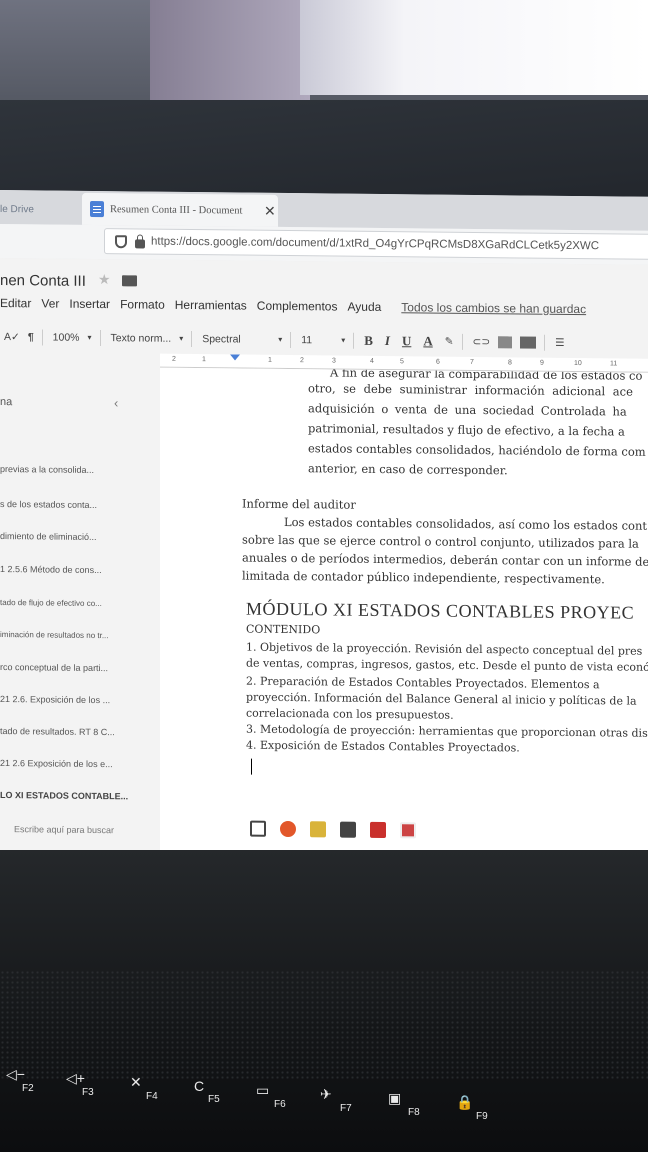 The height and width of the screenshot is (1152, 648). Describe the element at coordinates (346, 1108) in the screenshot. I see `key-label: F7` at that location.